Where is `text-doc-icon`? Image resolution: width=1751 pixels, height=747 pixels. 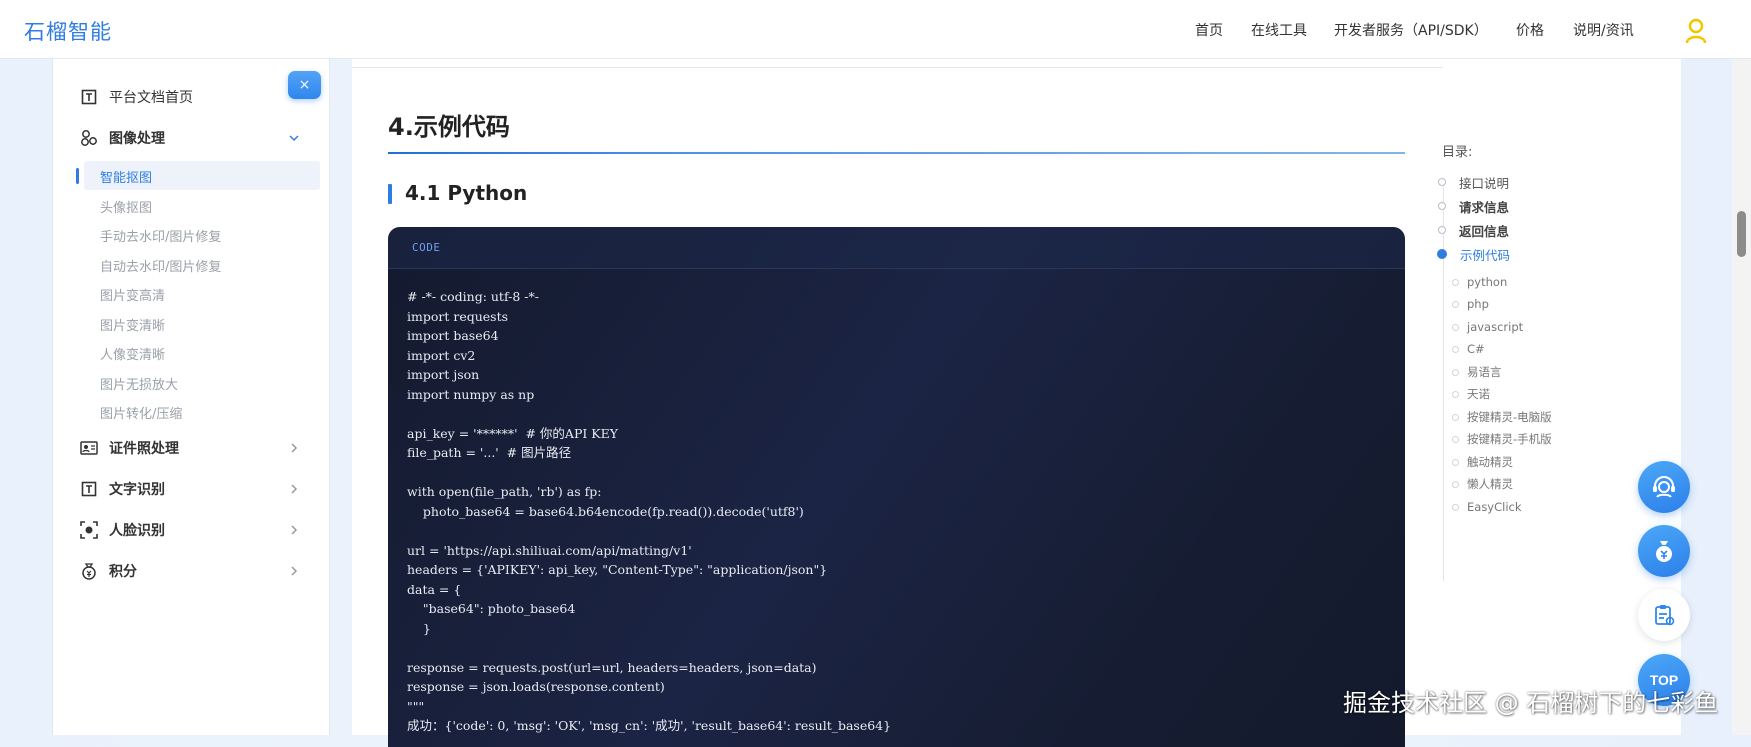
text-doc-icon is located at coordinates (89, 97).